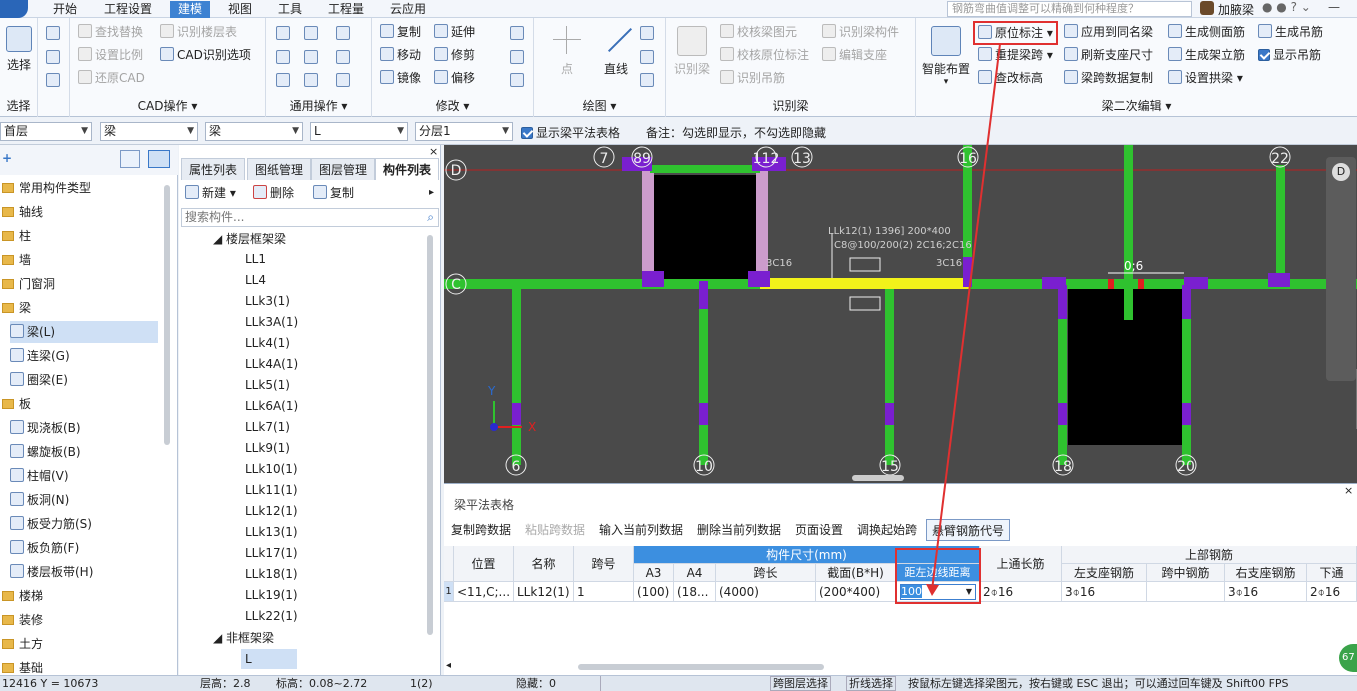  Describe the element at coordinates (249, 238) in the screenshot. I see `group-frame-beam: ◢ 楼层框架梁` at that location.